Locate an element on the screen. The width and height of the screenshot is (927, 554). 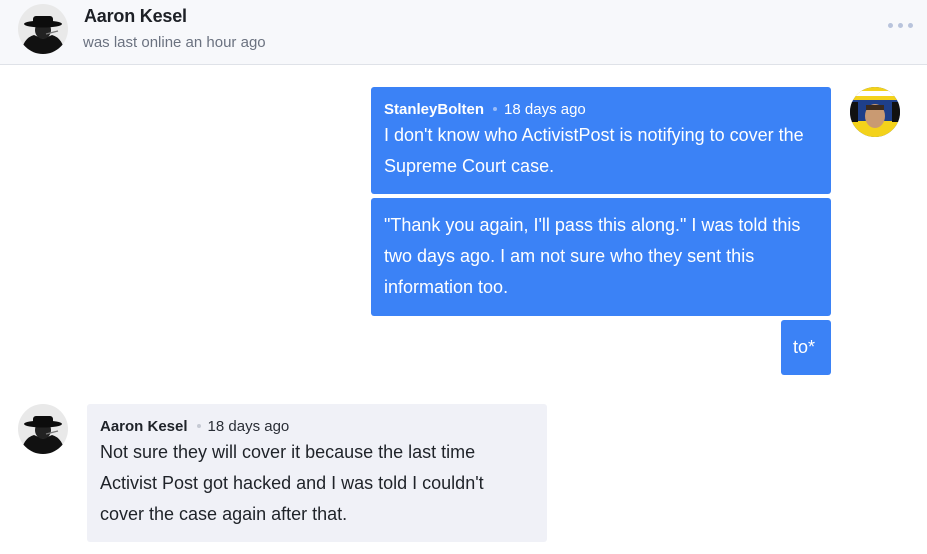
message-line: to* is located at coordinates (804, 347).